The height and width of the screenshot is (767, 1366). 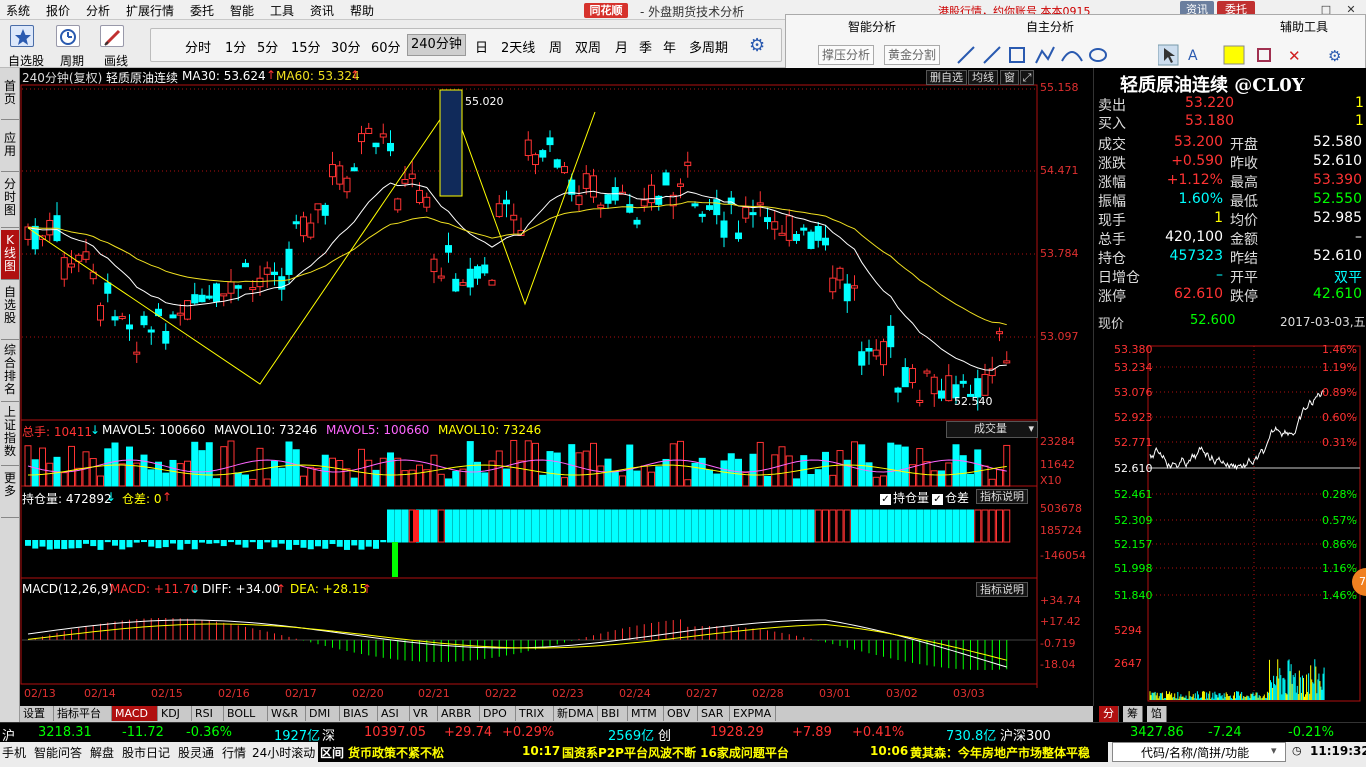 I want to click on highlight-box, so click(x=451, y=143).